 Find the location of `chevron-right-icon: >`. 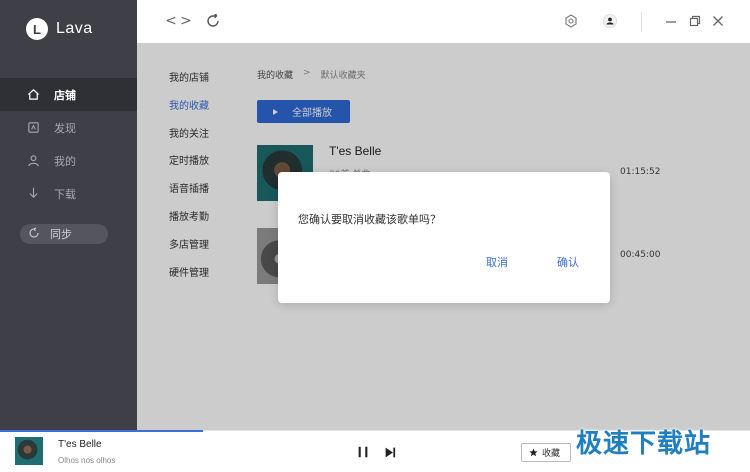

chevron-right-icon: > is located at coordinates (186, 21).